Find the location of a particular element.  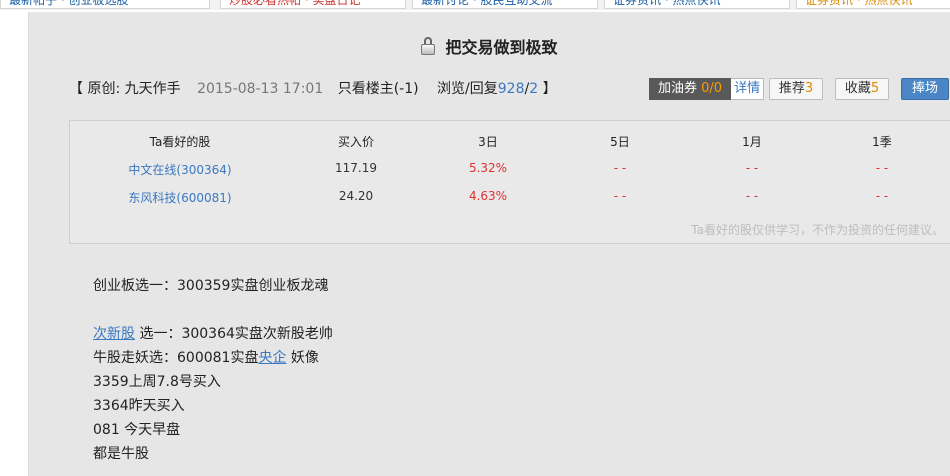

collect-count: 5 is located at coordinates (875, 88).